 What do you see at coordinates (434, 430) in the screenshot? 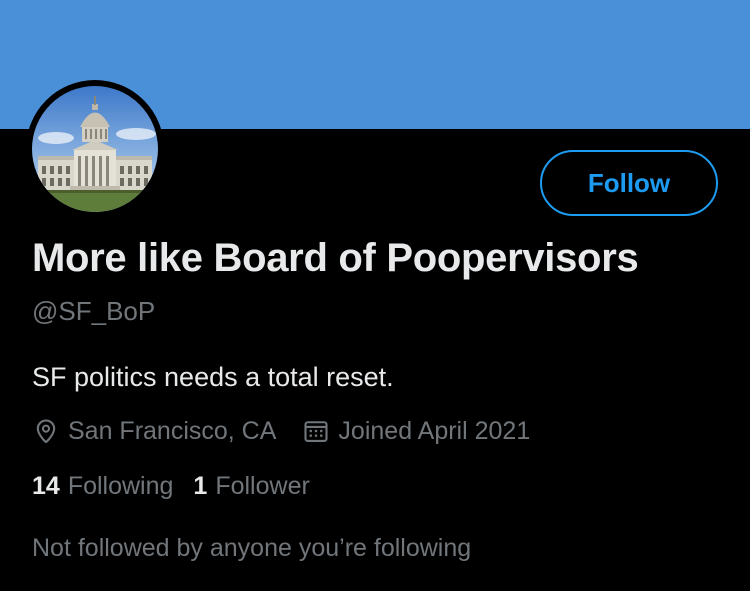
I see `join-date-text: Joined April 2021` at bounding box center [434, 430].